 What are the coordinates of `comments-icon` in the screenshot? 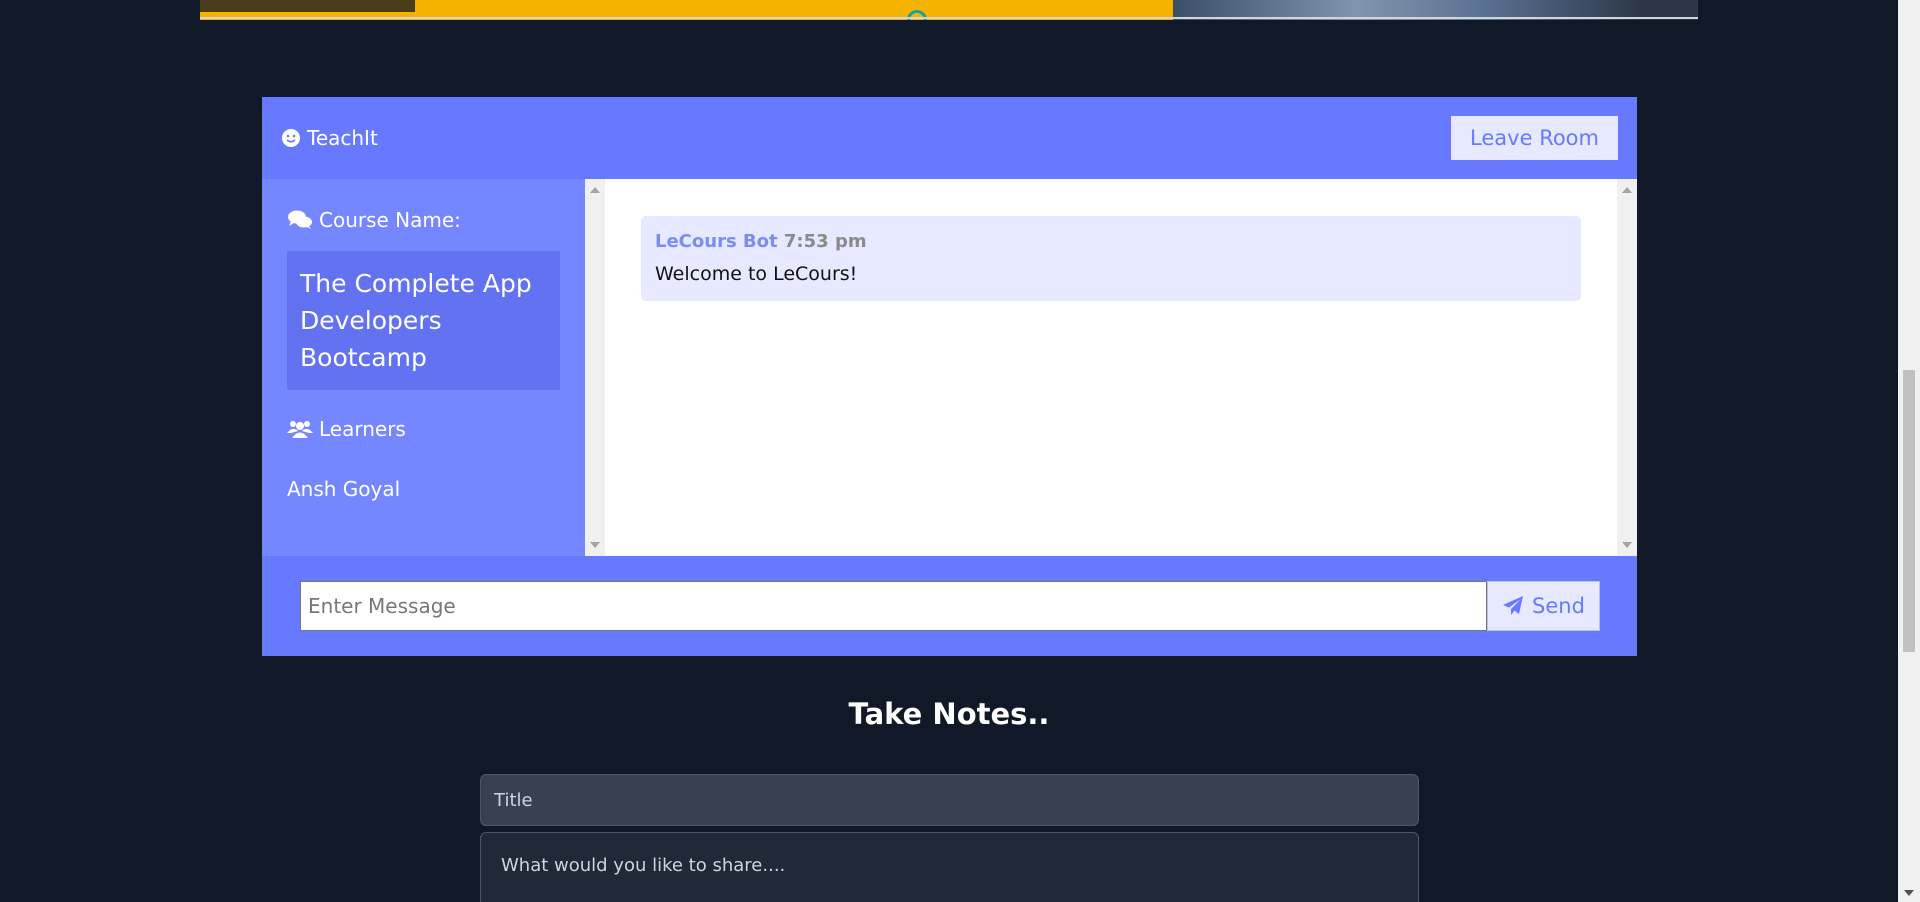 It's located at (300, 219).